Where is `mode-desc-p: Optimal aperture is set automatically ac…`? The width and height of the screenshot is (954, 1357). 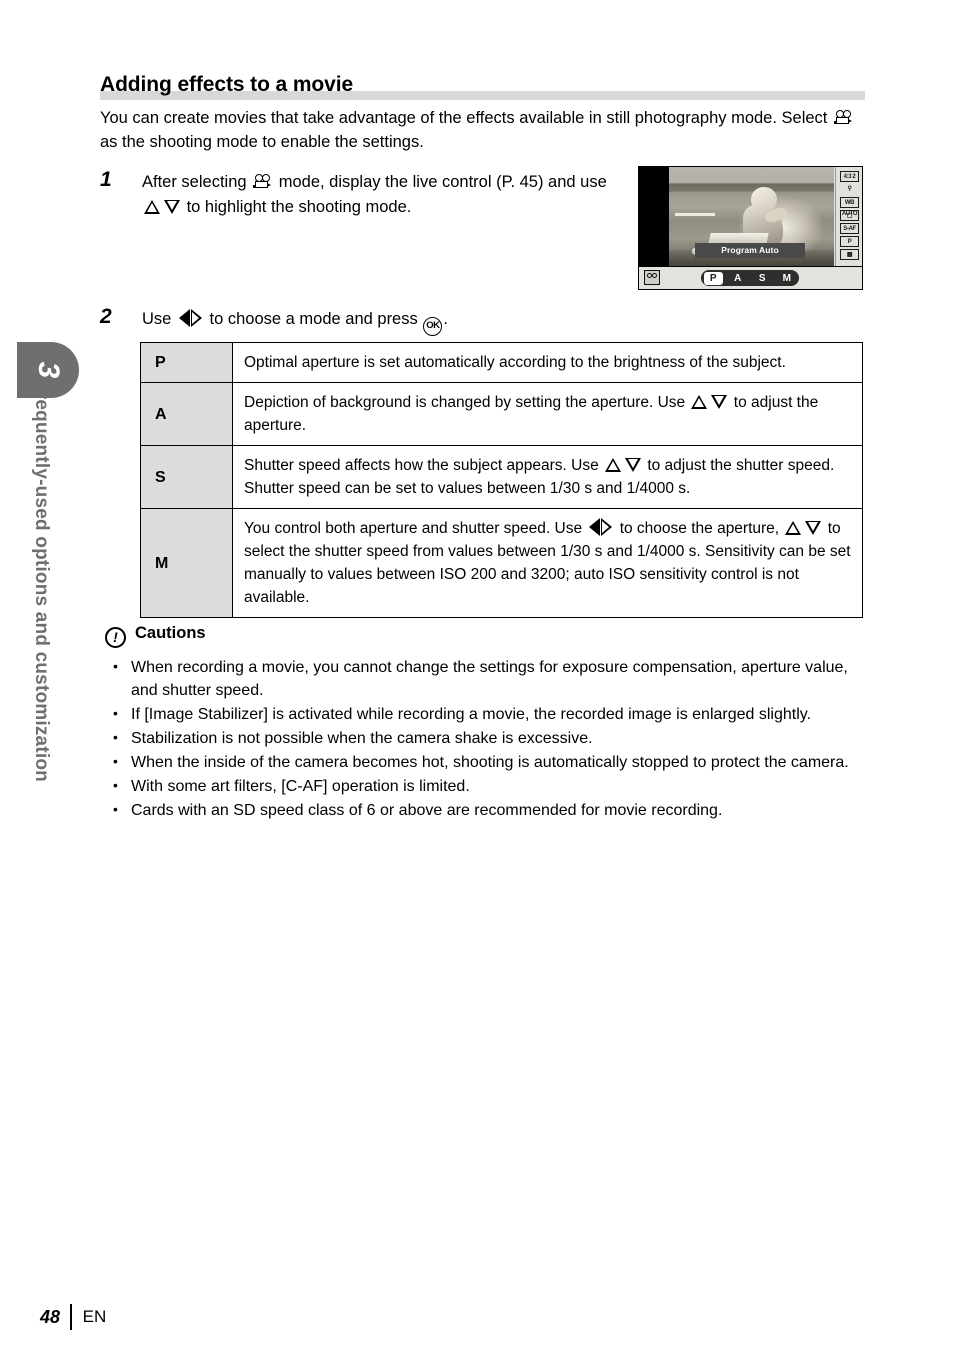
mode-desc-p: Optimal aperture is set automatically ac… is located at coordinates (547, 362).